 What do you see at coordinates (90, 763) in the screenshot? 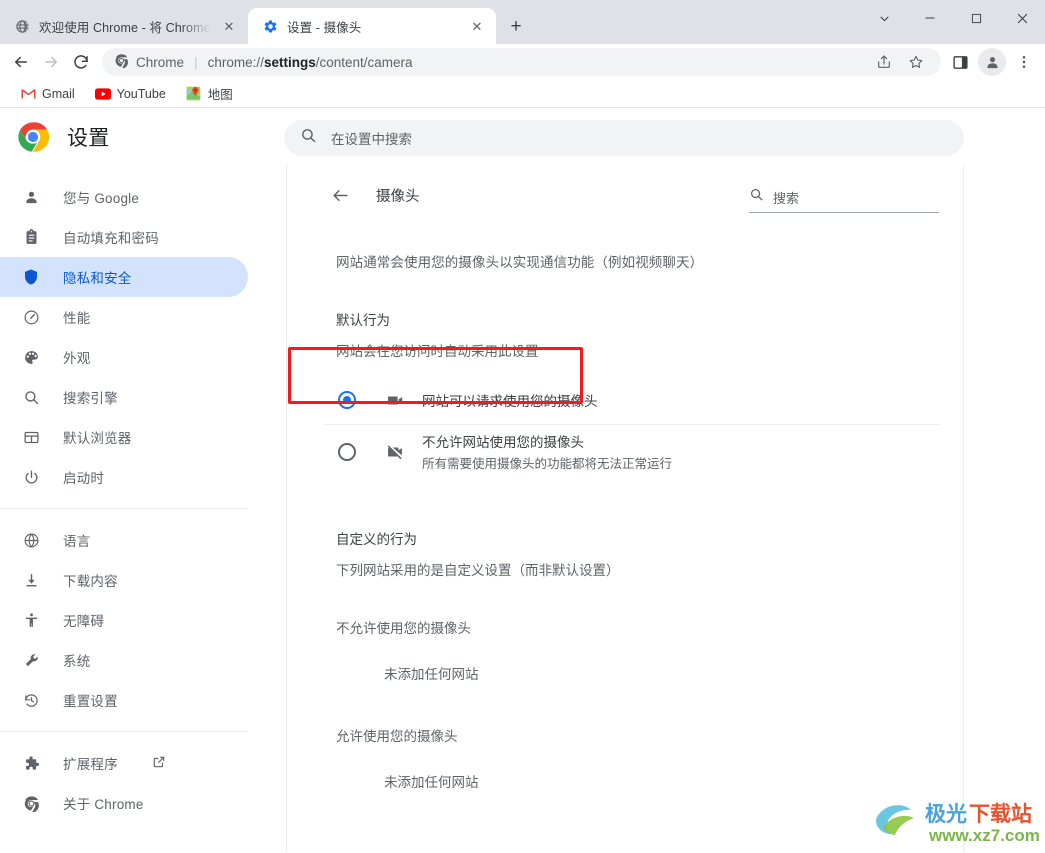
I see `sidebar-item-label: 扩展程序` at bounding box center [90, 763].